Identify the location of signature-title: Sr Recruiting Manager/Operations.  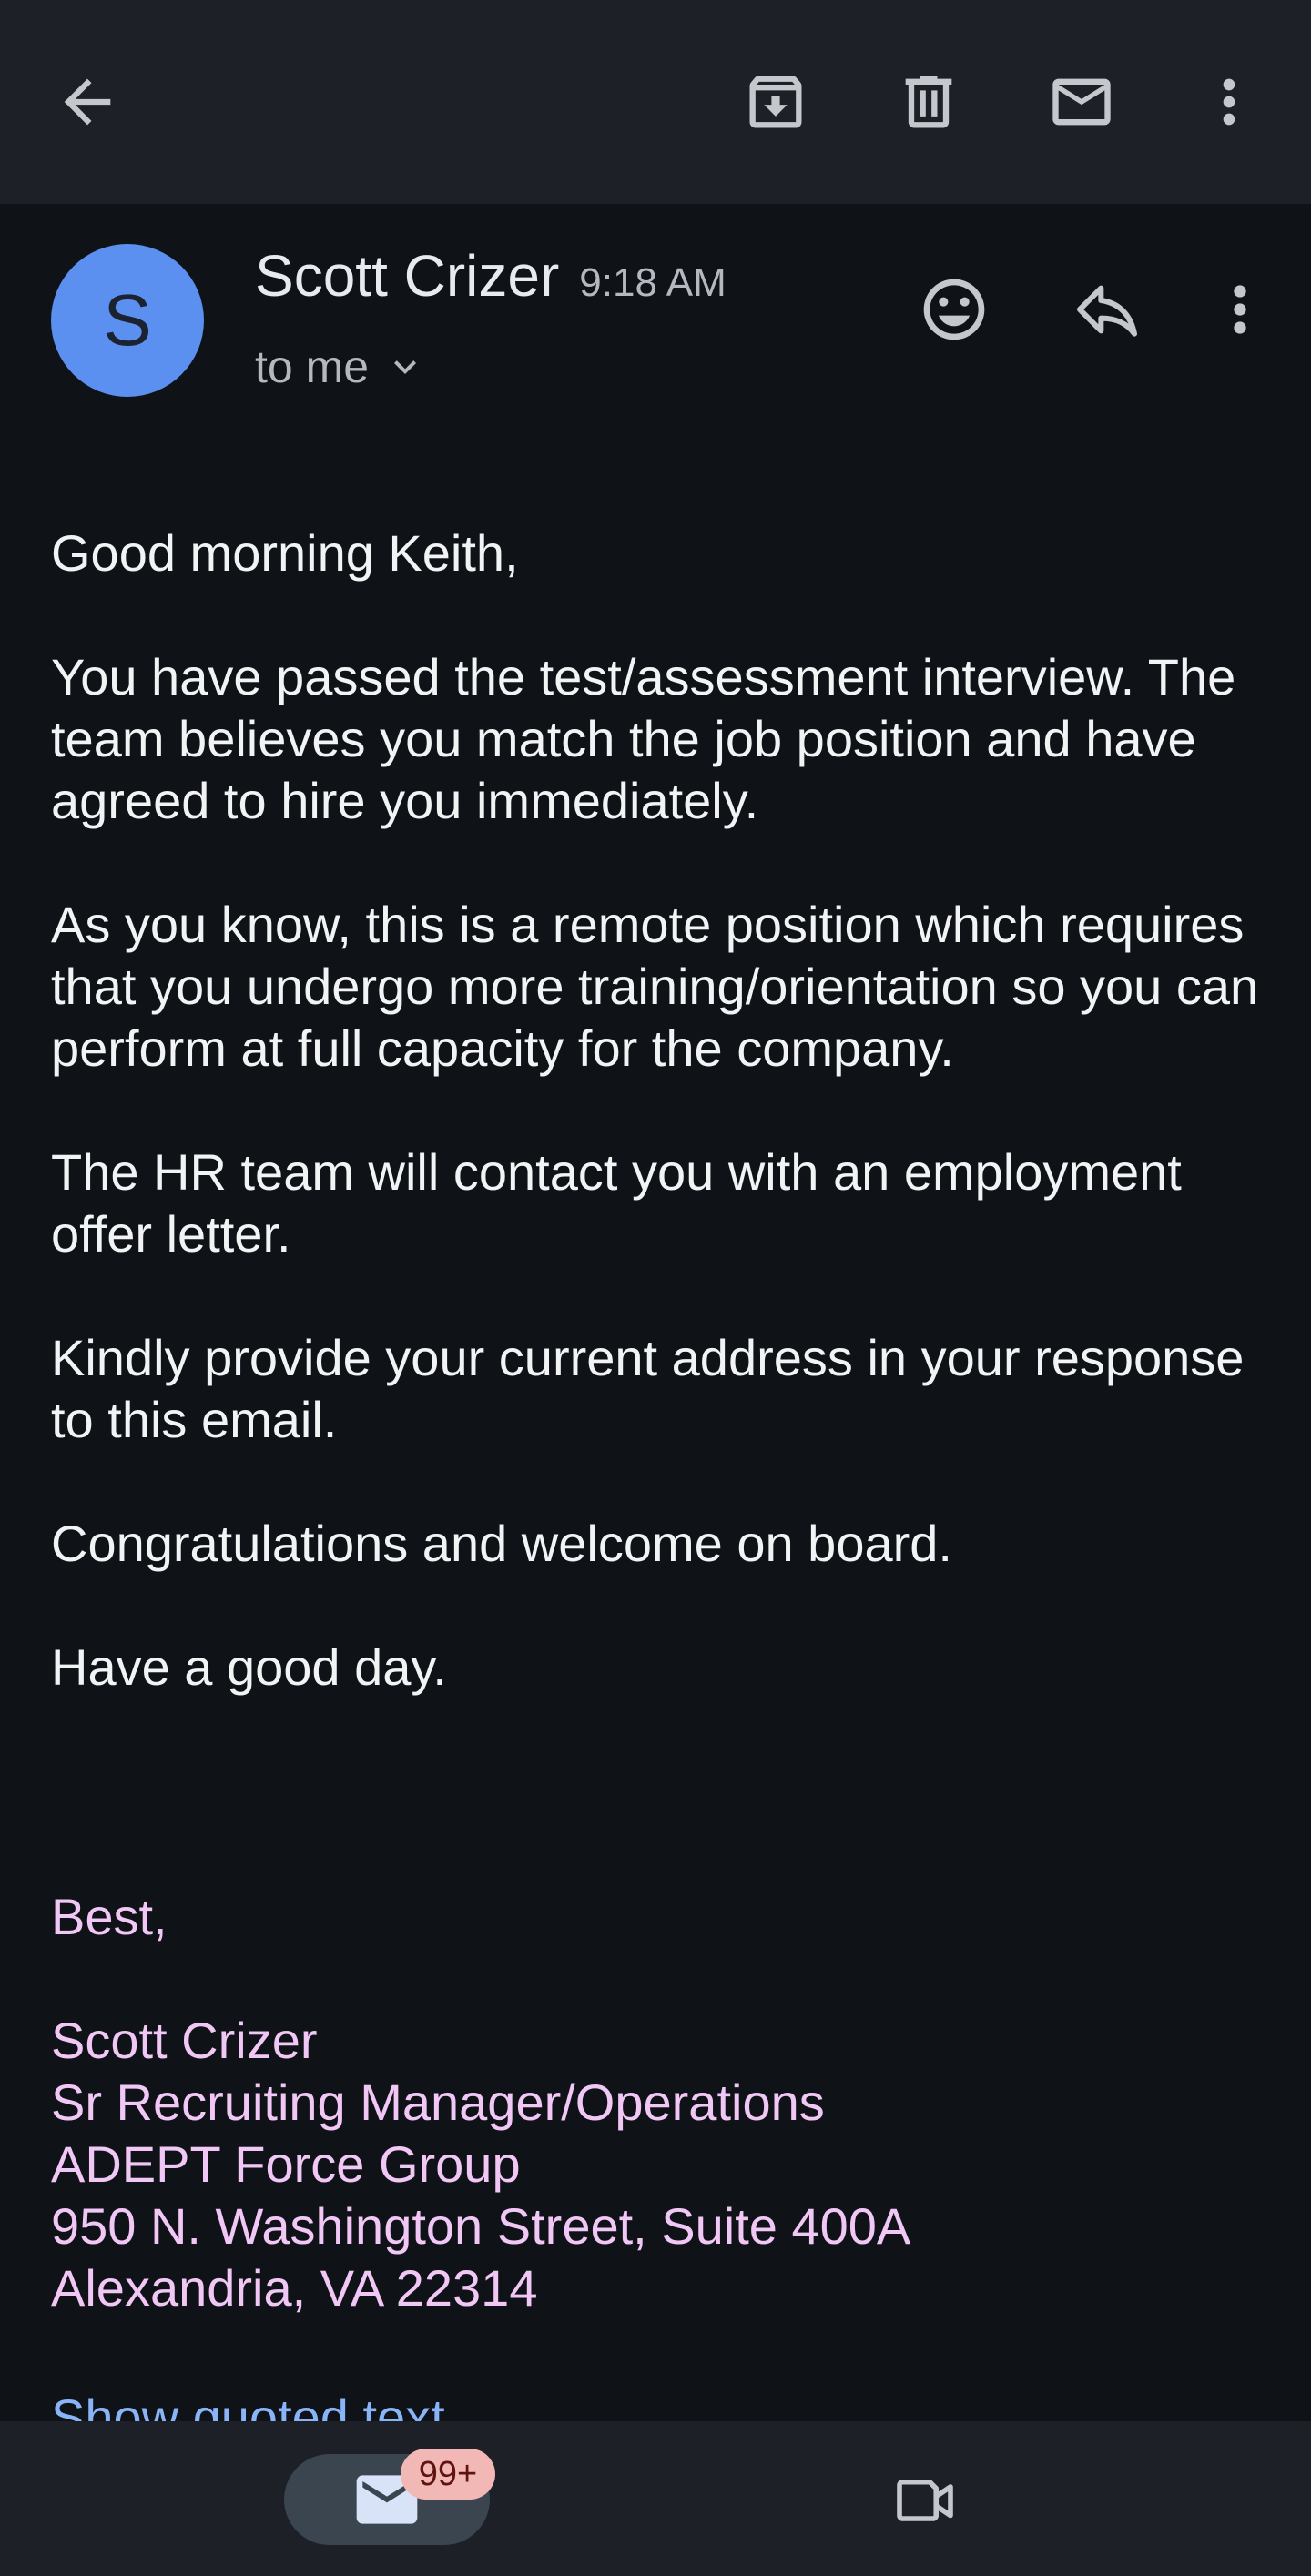
(438, 2102).